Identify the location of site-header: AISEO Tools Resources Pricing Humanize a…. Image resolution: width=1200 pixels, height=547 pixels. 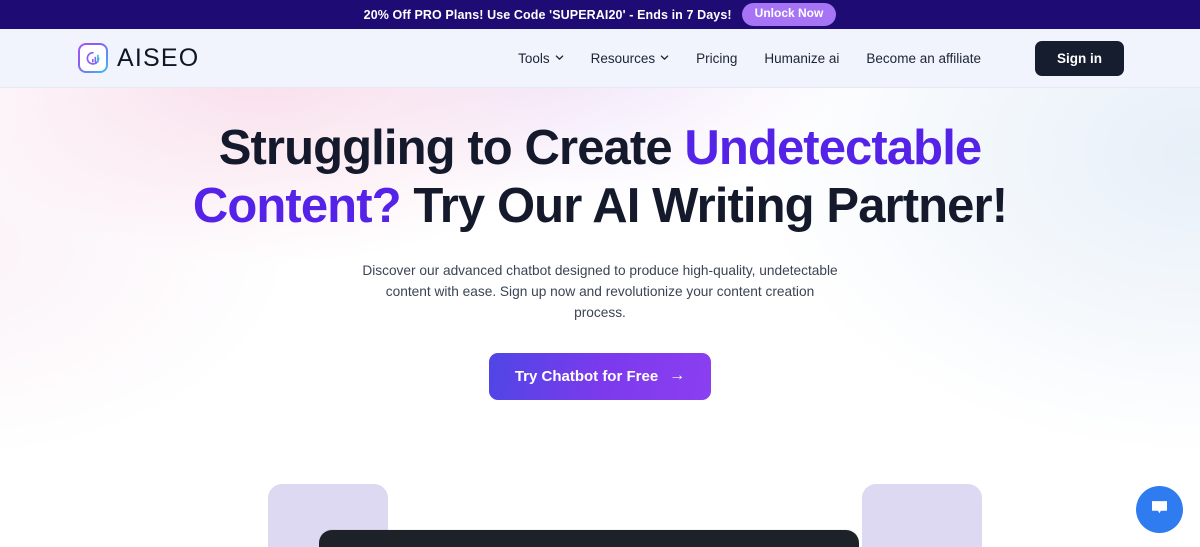
(600, 58).